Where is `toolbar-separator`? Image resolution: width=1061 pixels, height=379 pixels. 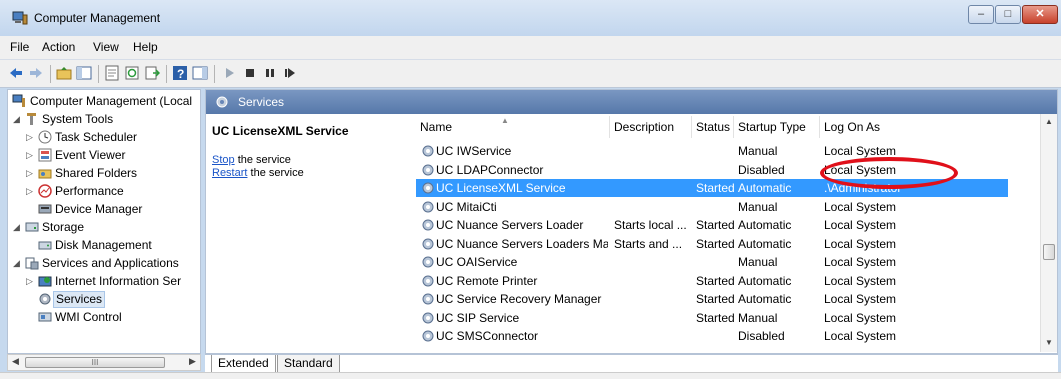 toolbar-separator is located at coordinates (214, 74).